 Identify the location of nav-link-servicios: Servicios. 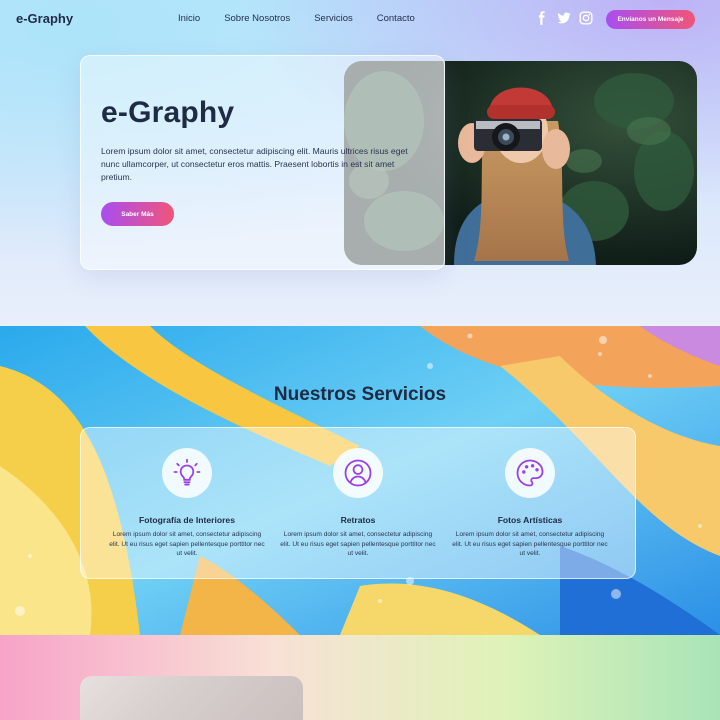
(333, 18).